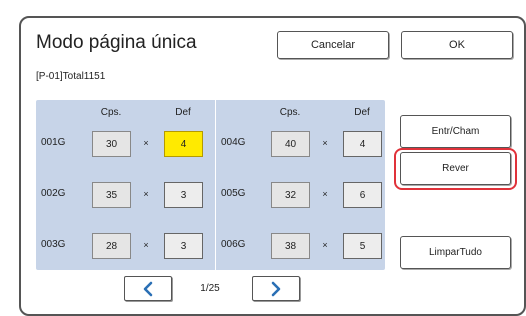 The image size is (526, 316). I want to click on group-label: 003G, so click(53, 244).